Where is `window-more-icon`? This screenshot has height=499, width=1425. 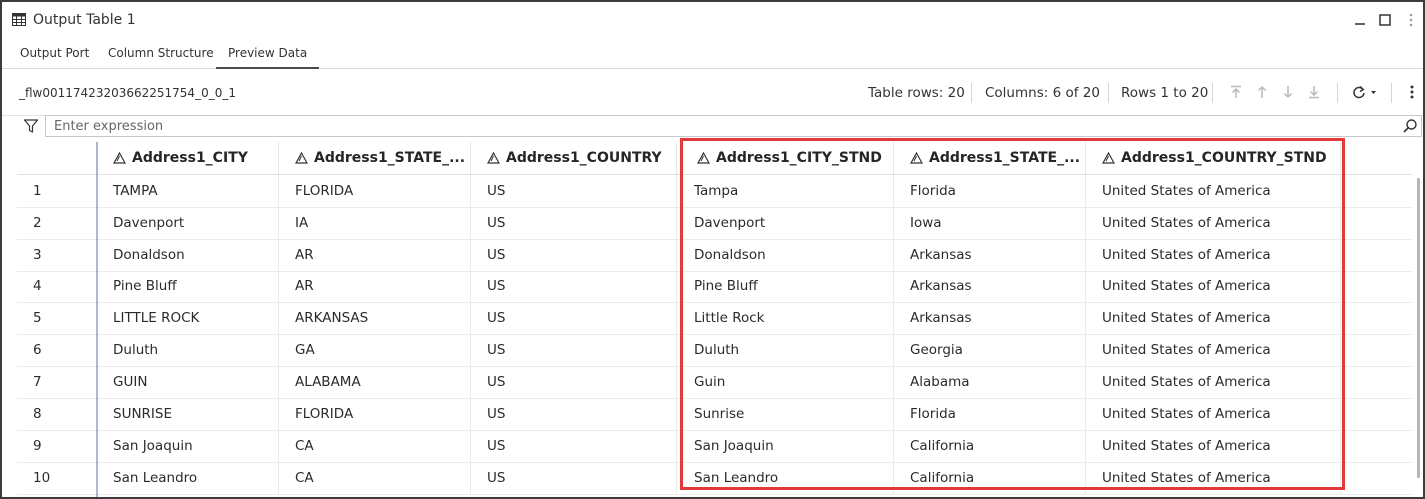
window-more-icon is located at coordinates (1411, 20).